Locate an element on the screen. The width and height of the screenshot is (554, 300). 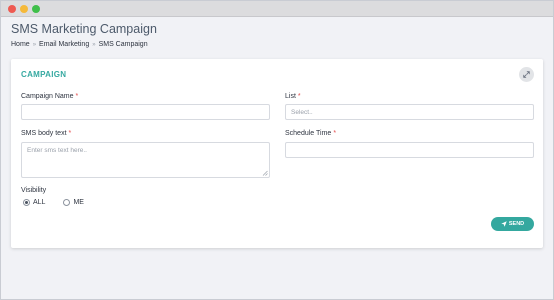
list-label-text: List is located at coordinates (290, 96).